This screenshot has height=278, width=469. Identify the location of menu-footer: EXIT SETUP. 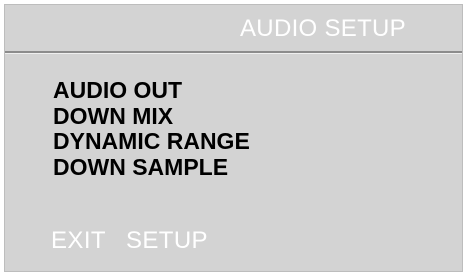
(129, 241).